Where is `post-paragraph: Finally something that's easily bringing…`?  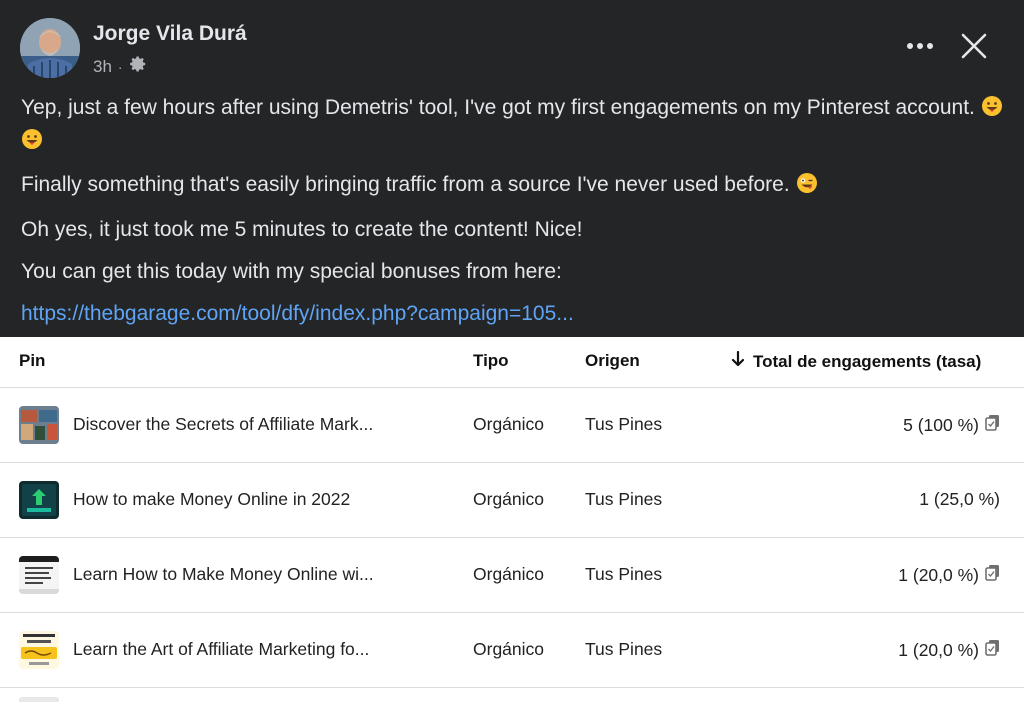 post-paragraph: Finally something that's easily bringing… is located at coordinates (513, 186).